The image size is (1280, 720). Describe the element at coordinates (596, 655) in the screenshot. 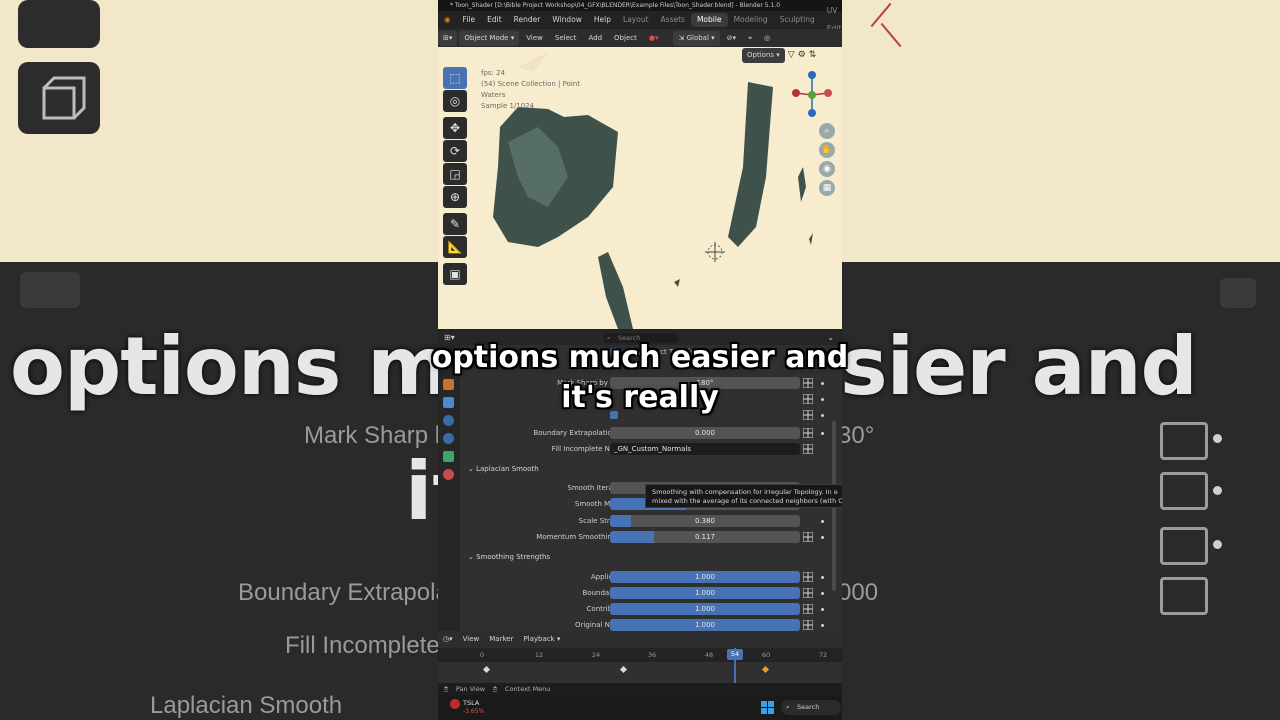

I see `tick-label: 24` at that location.